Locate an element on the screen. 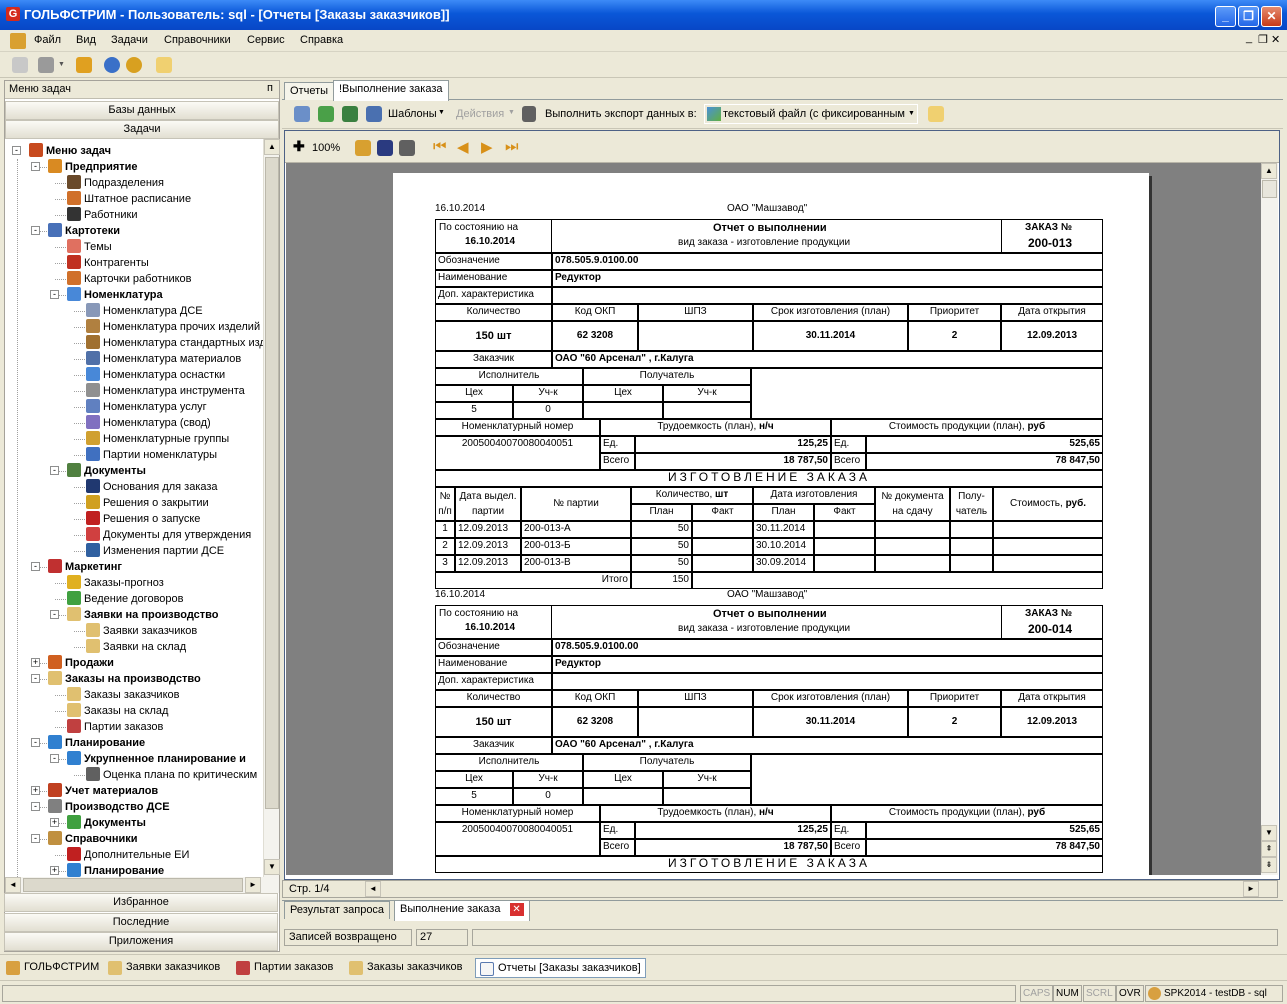 The width and height of the screenshot is (1287, 1004). tree-item: Решения о запуске is located at coordinates (143, 519).